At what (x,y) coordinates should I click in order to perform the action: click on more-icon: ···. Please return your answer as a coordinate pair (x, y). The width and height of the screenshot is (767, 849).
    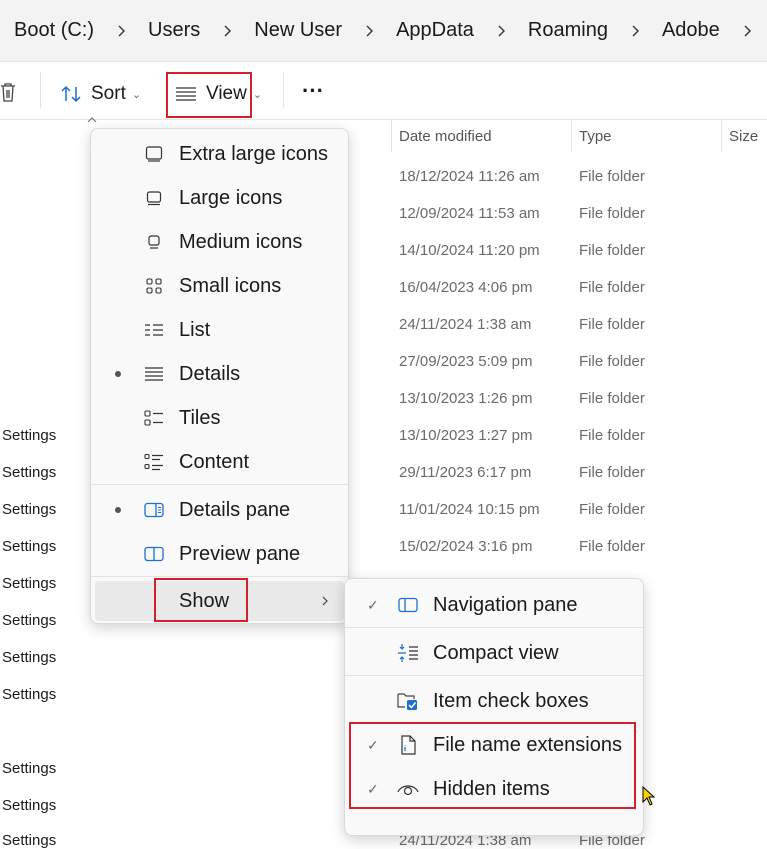
    Looking at the image, I should click on (313, 90).